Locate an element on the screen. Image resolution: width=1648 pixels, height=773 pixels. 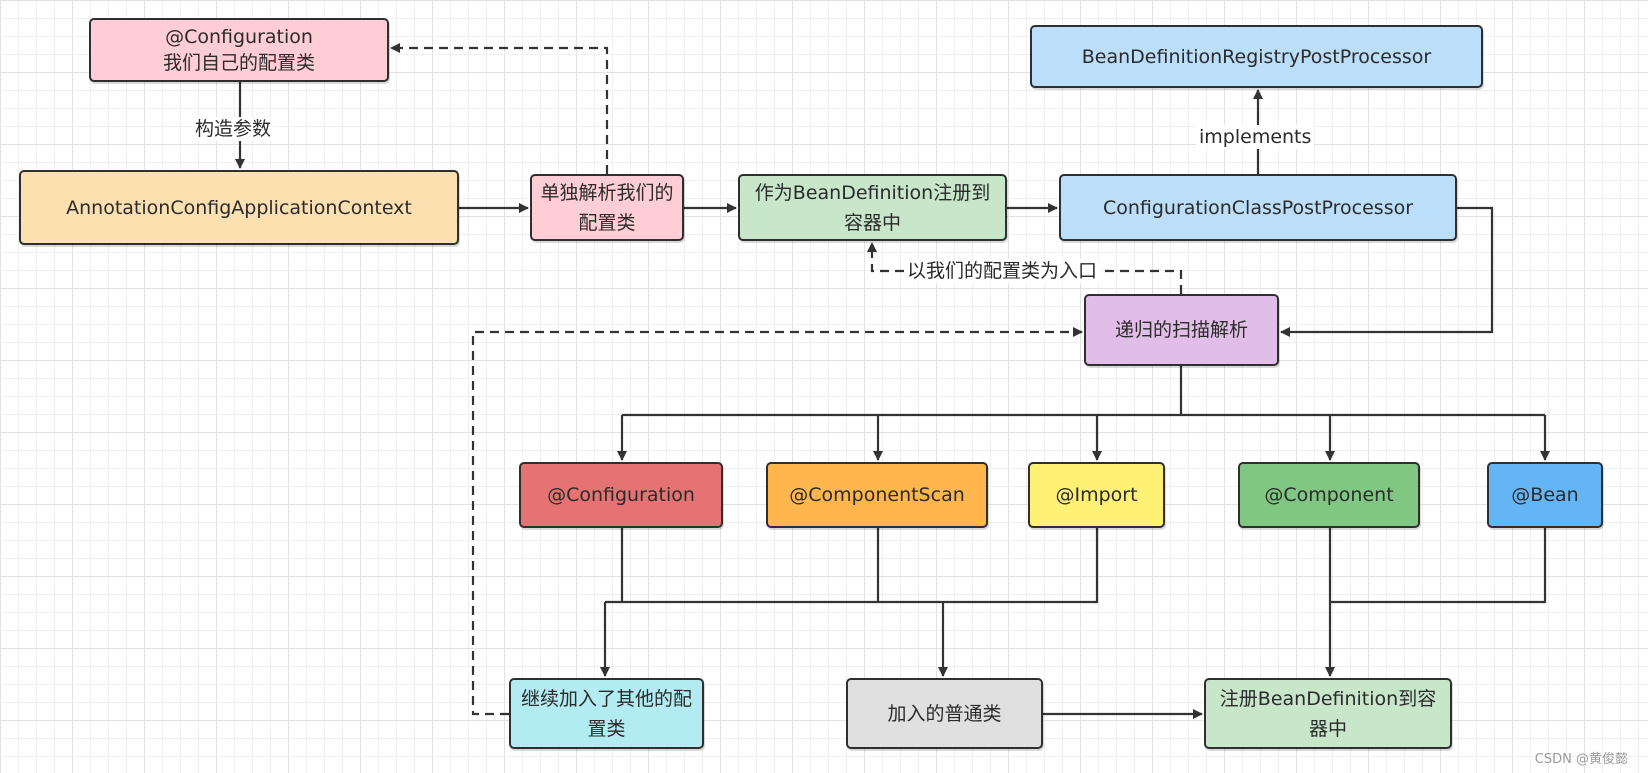
edge-scan-bus is located at coordinates (1083, 391).